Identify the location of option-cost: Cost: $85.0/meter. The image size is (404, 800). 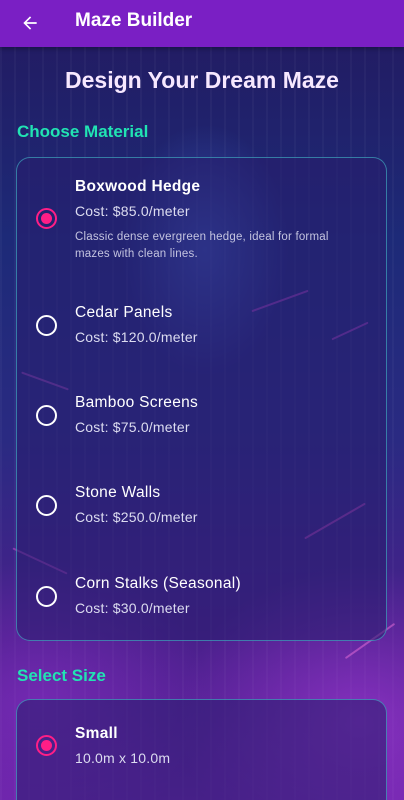
(132, 211).